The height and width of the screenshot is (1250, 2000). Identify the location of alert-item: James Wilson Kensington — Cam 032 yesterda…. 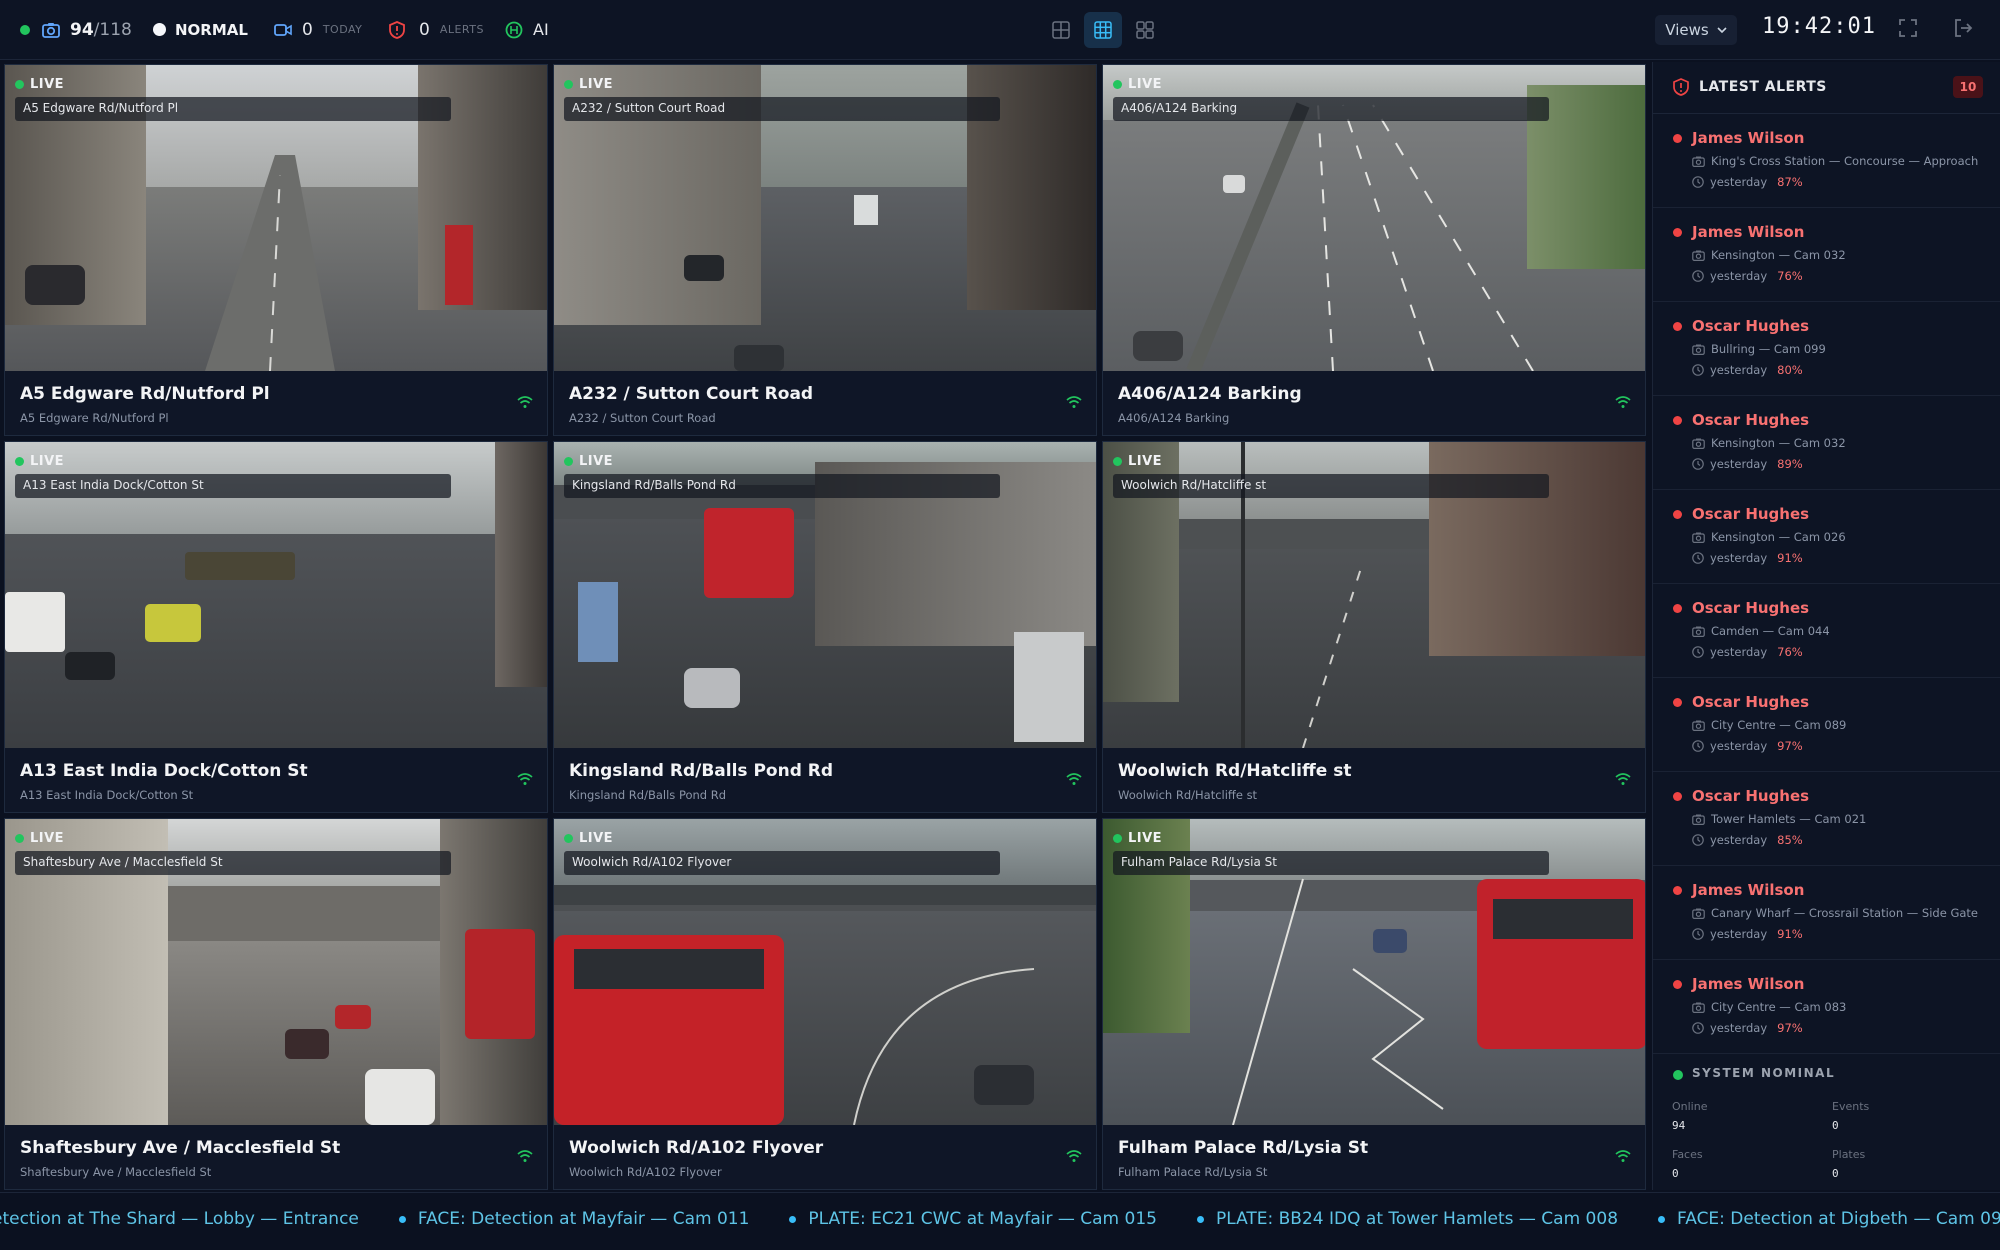
(1826, 255).